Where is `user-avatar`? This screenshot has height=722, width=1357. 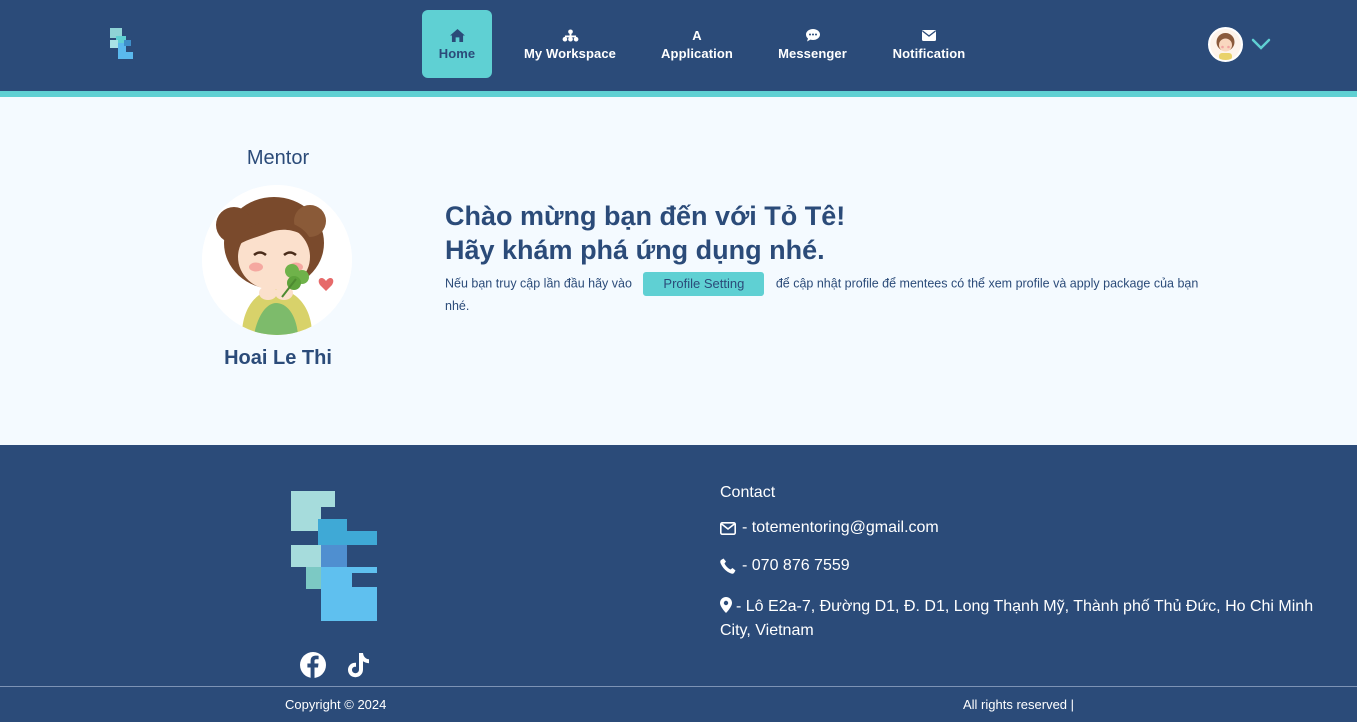 user-avatar is located at coordinates (1225, 44).